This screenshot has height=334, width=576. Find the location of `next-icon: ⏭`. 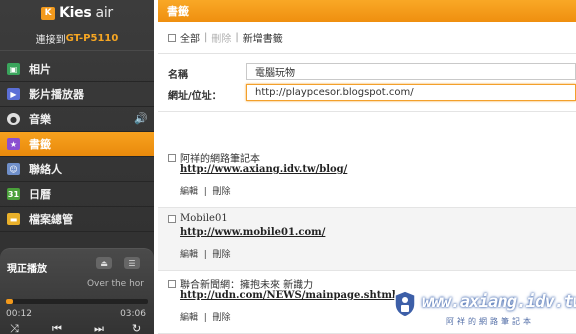

next-icon: ⏭ is located at coordinates (99, 328).